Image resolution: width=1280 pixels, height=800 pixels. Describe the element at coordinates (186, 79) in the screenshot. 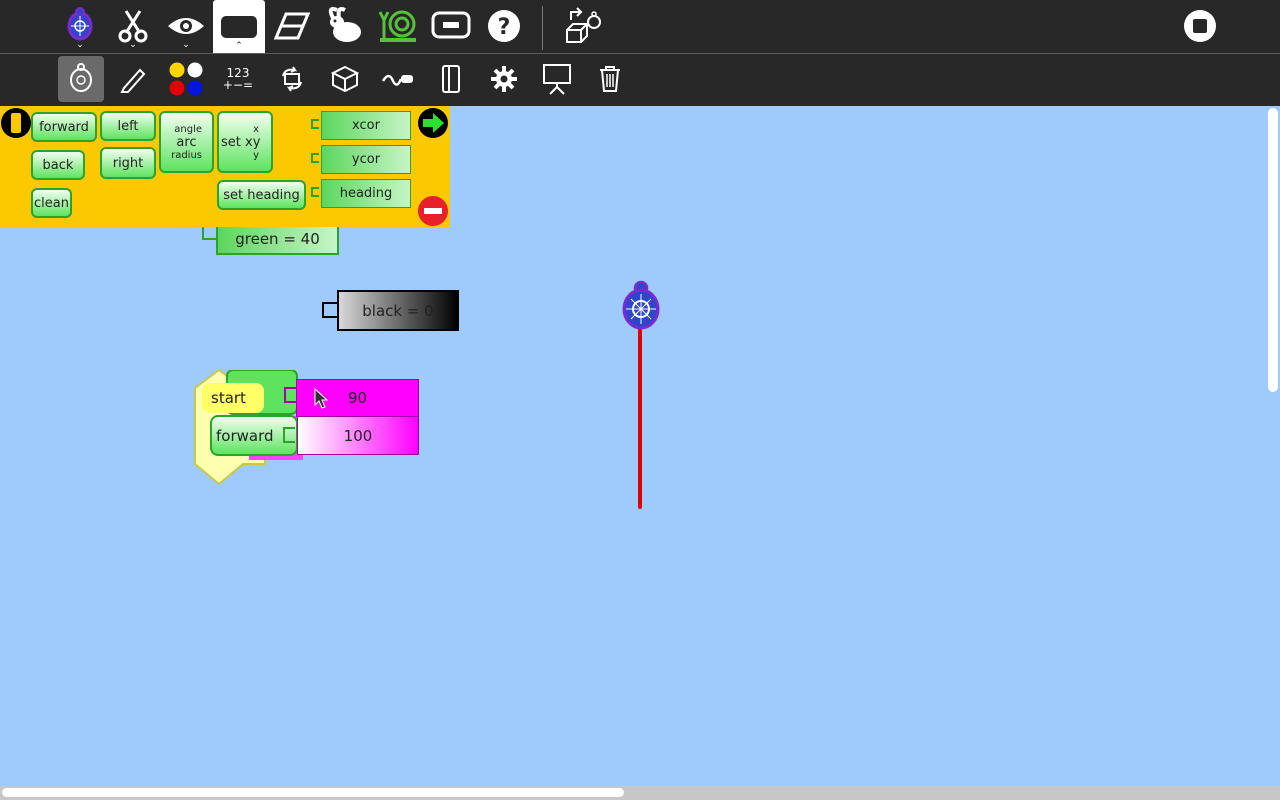

I see `color-palette-icon` at that location.